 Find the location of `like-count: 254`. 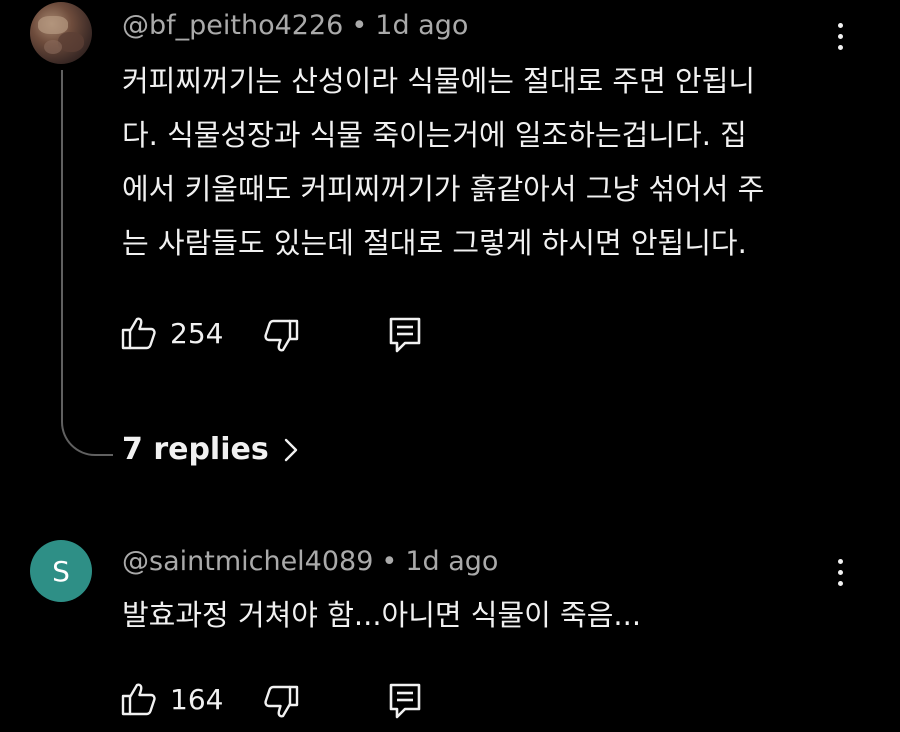

like-count: 254 is located at coordinates (197, 333).